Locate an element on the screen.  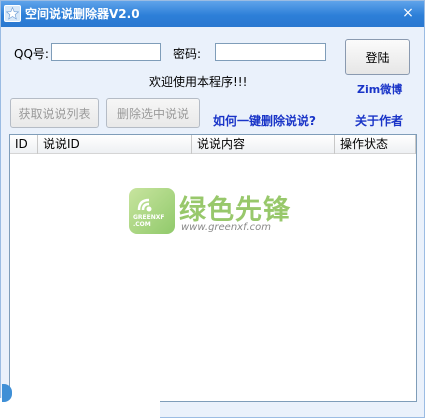
password-input is located at coordinates (270, 52).